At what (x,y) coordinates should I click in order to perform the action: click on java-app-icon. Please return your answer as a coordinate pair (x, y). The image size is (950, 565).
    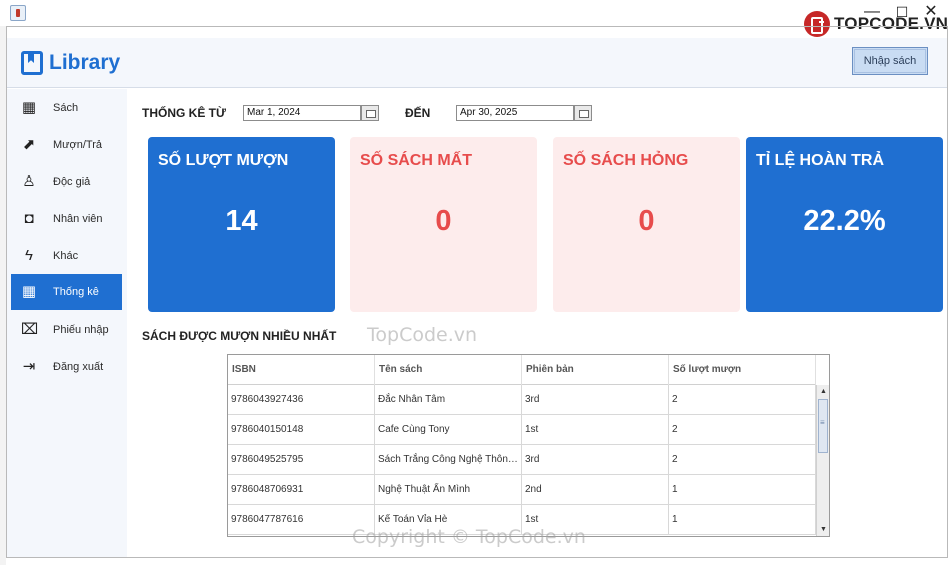
    Looking at the image, I should click on (18, 13).